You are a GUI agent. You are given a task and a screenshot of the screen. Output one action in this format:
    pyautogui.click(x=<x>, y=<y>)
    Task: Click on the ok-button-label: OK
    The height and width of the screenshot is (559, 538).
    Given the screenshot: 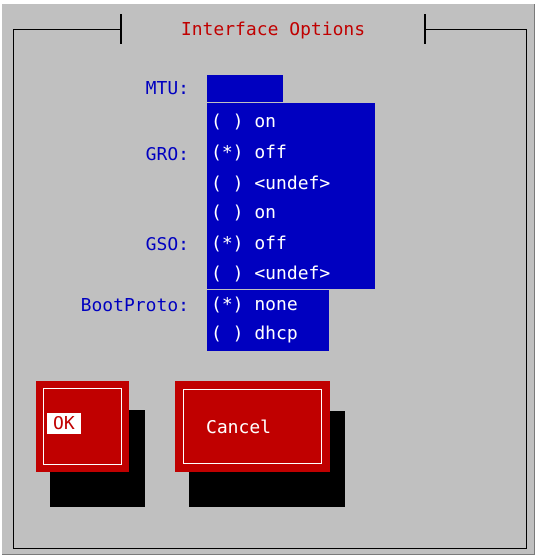 What is the action you would take?
    pyautogui.click(x=64, y=423)
    